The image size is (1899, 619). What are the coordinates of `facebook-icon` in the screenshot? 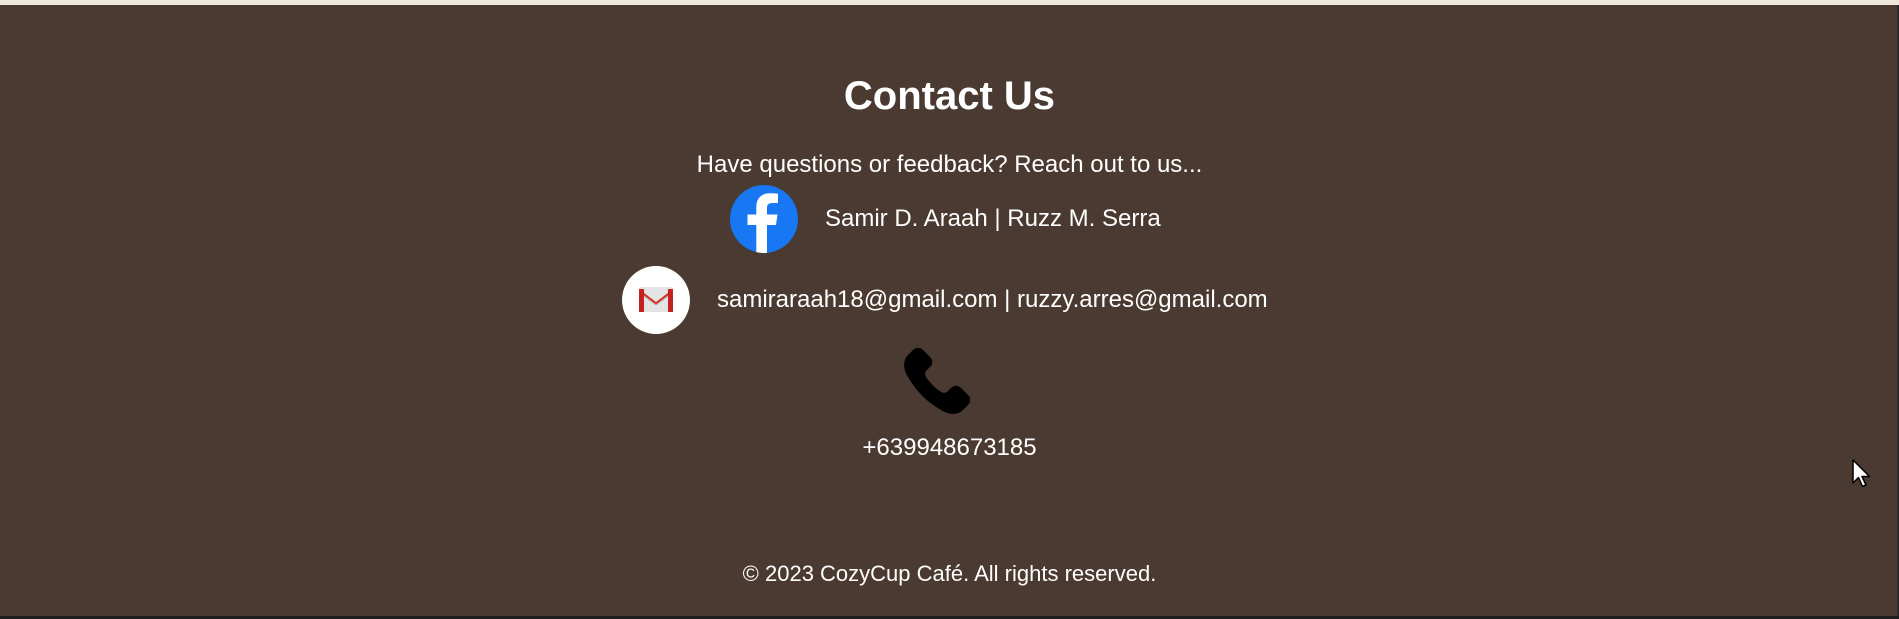 It's located at (764, 219).